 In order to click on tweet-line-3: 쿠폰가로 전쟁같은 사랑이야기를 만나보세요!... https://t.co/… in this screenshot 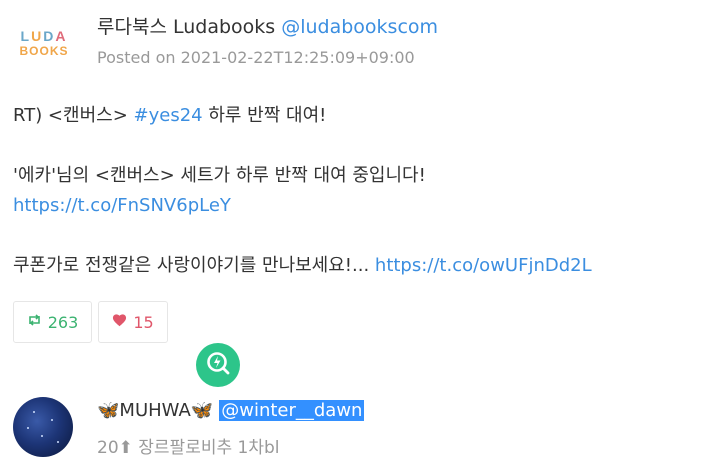, I will do `click(353, 266)`.